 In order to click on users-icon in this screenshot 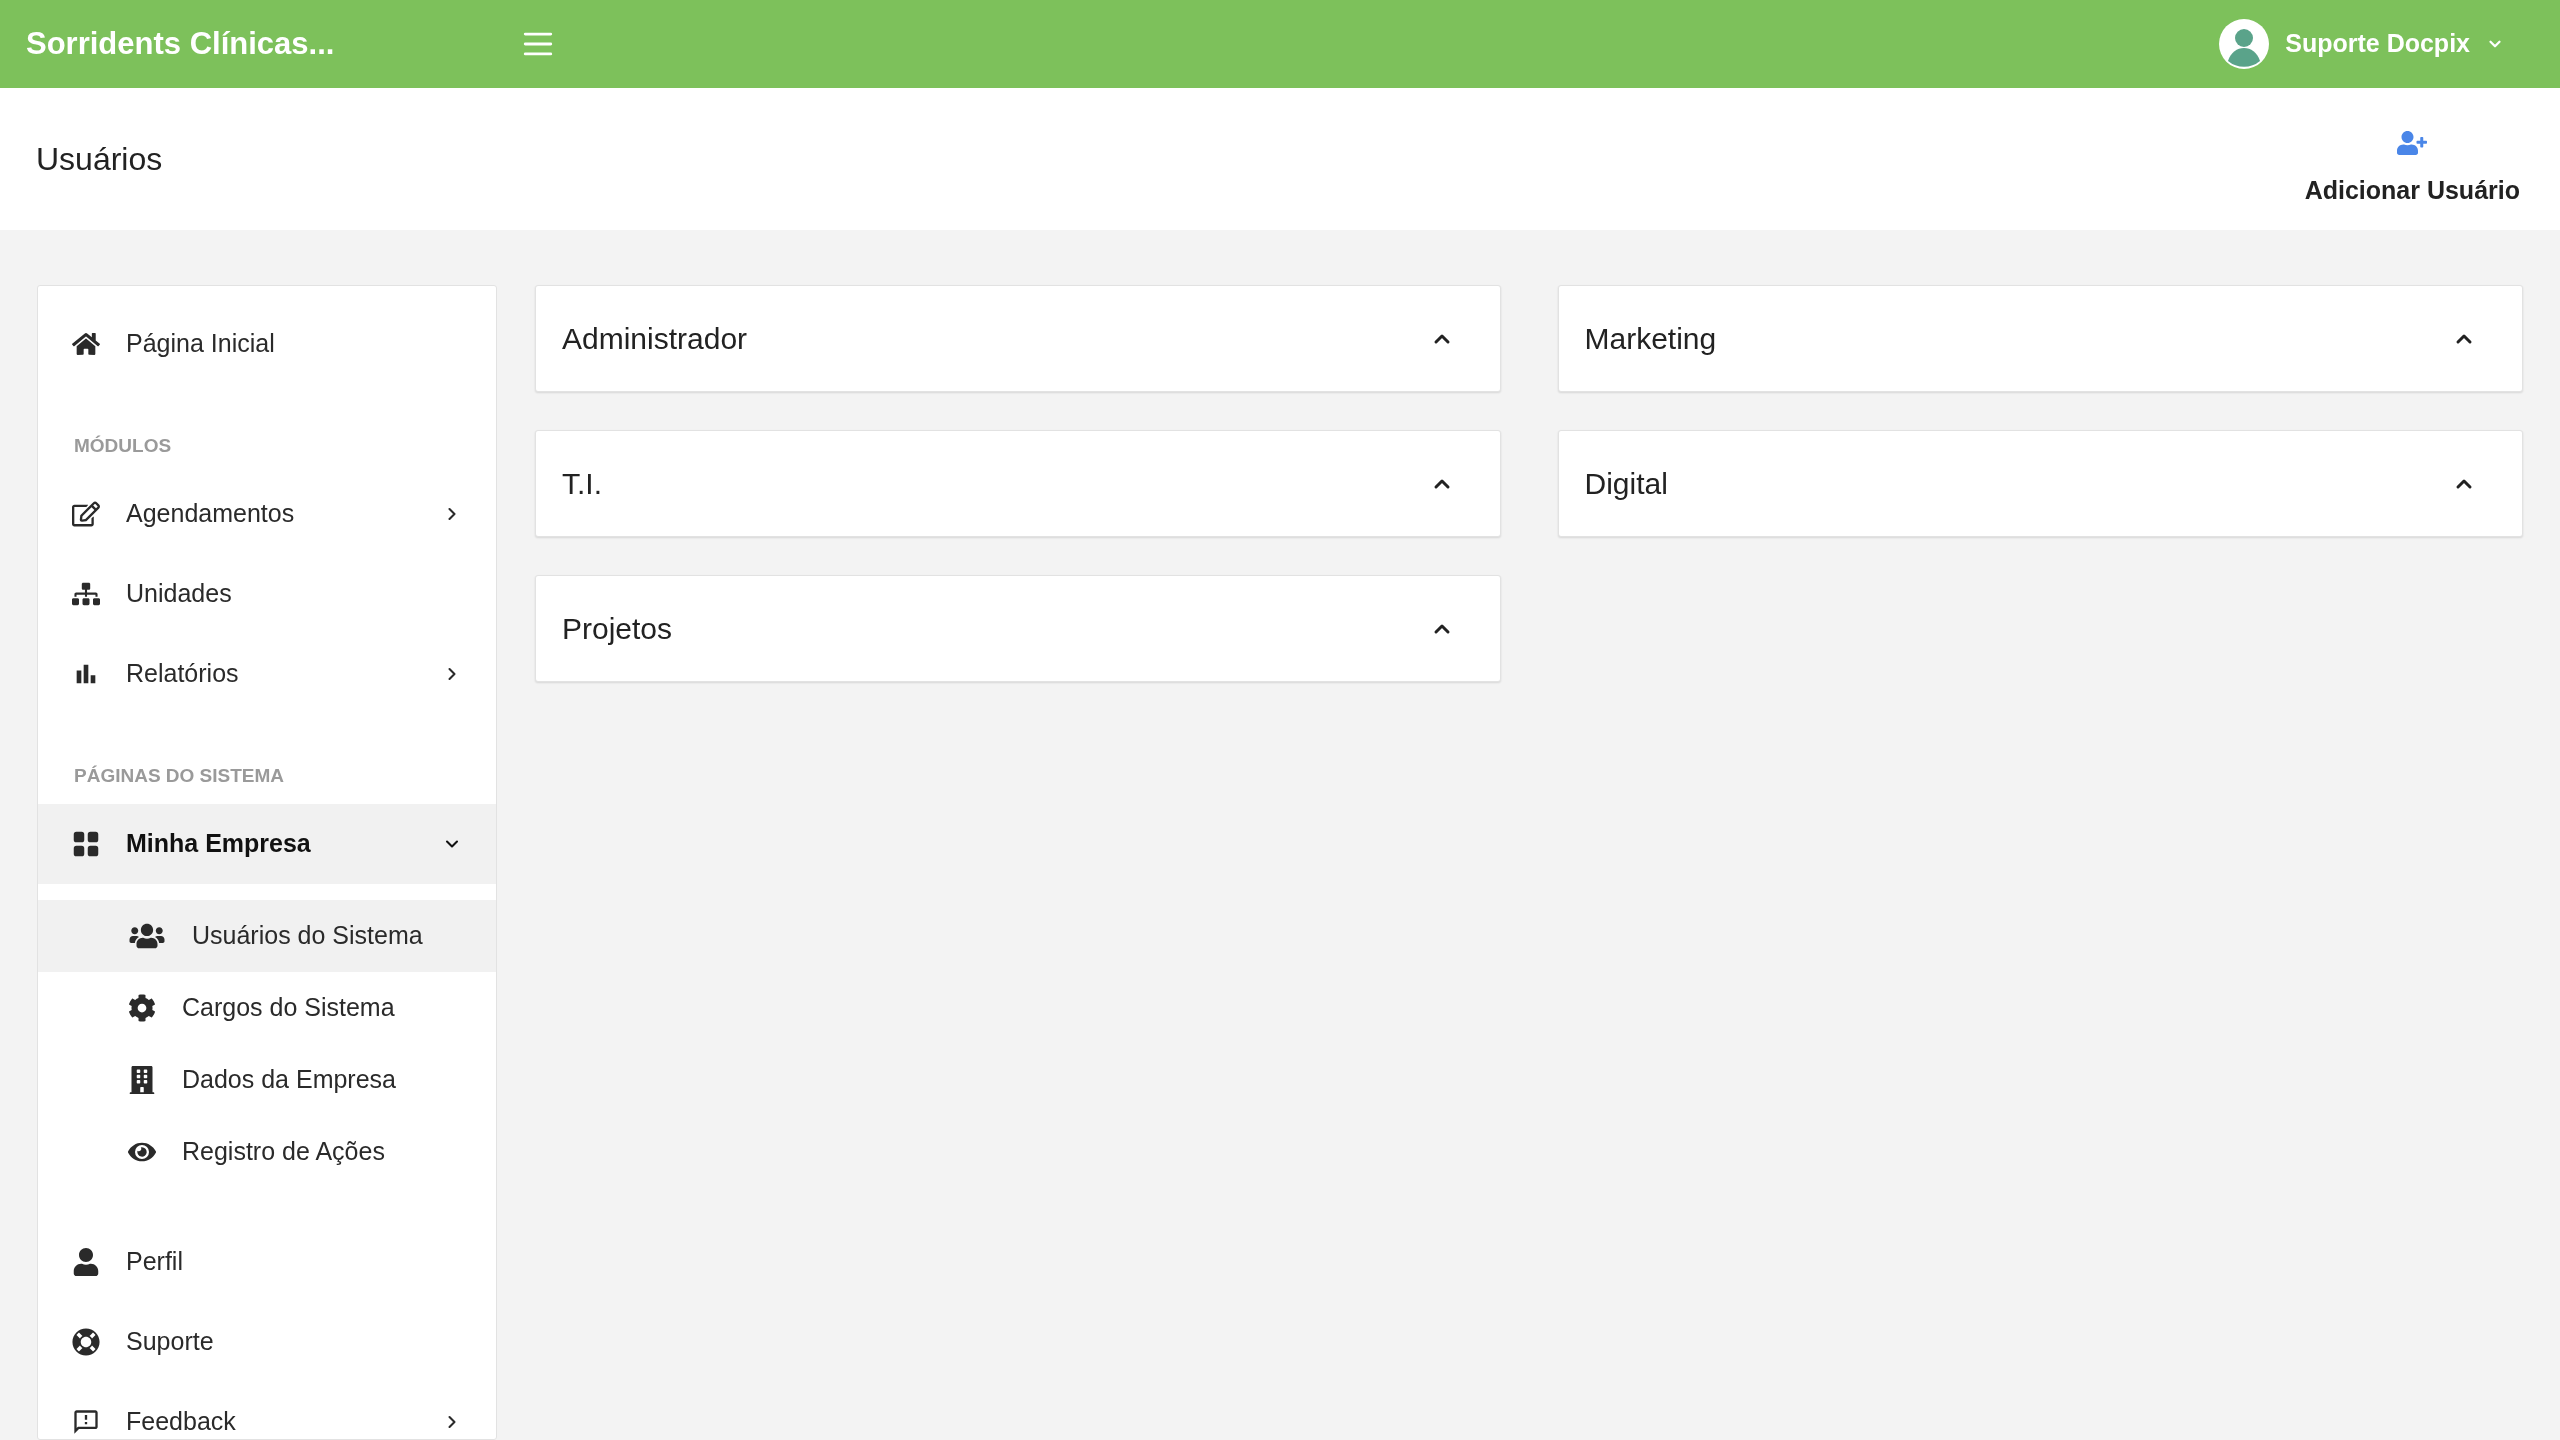, I will do `click(147, 936)`.